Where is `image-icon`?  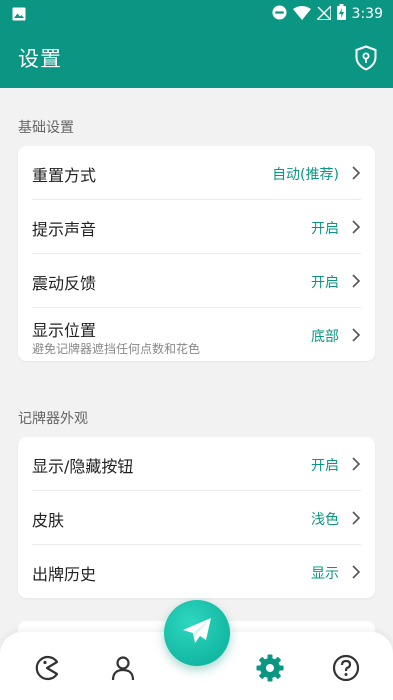 image-icon is located at coordinates (19, 15).